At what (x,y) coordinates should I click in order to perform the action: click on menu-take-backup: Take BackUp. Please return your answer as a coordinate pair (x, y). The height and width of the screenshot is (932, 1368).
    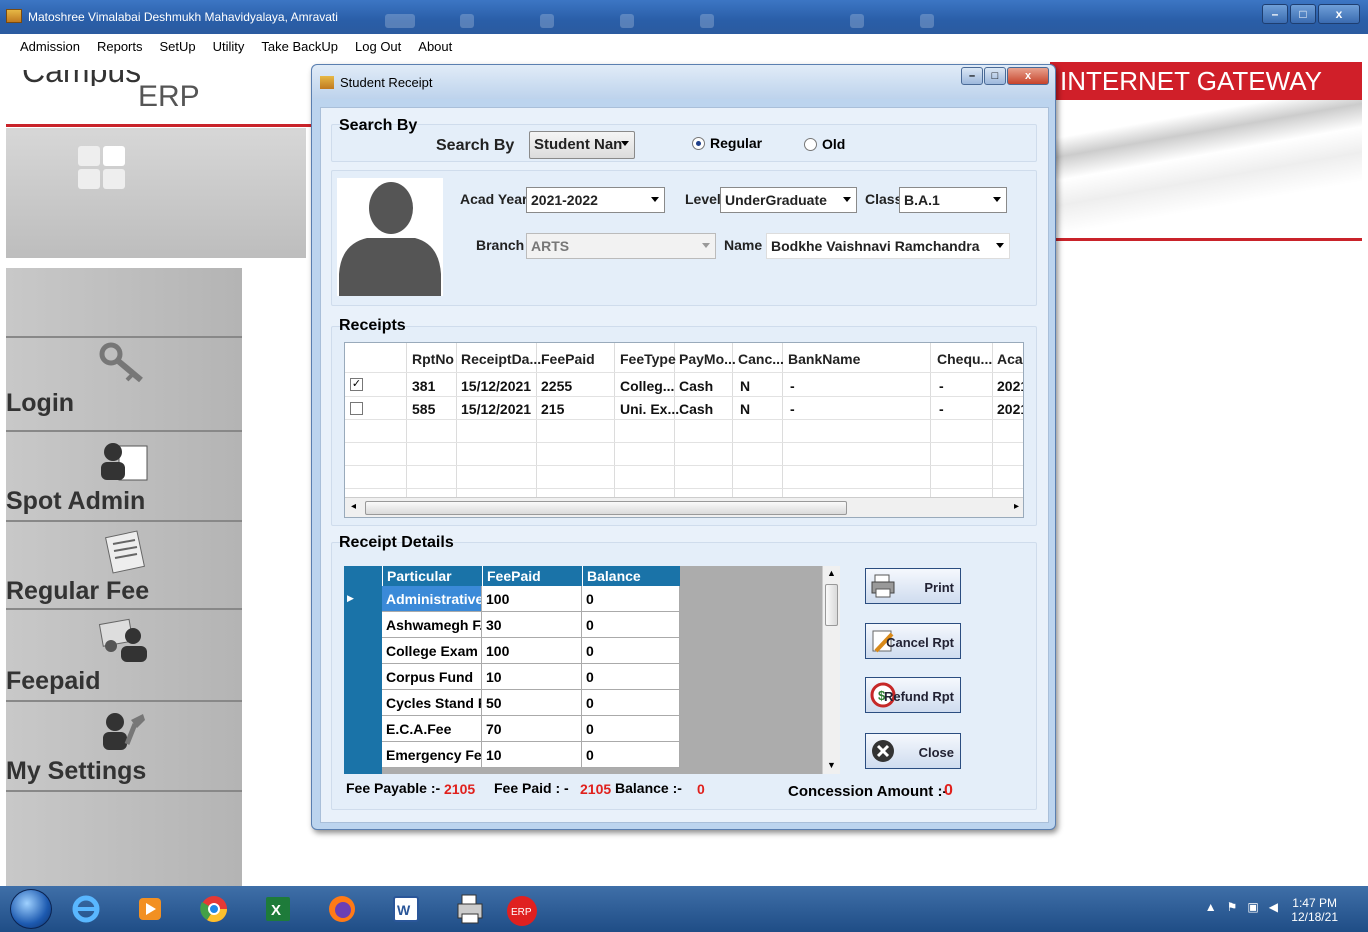
    Looking at the image, I should click on (304, 46).